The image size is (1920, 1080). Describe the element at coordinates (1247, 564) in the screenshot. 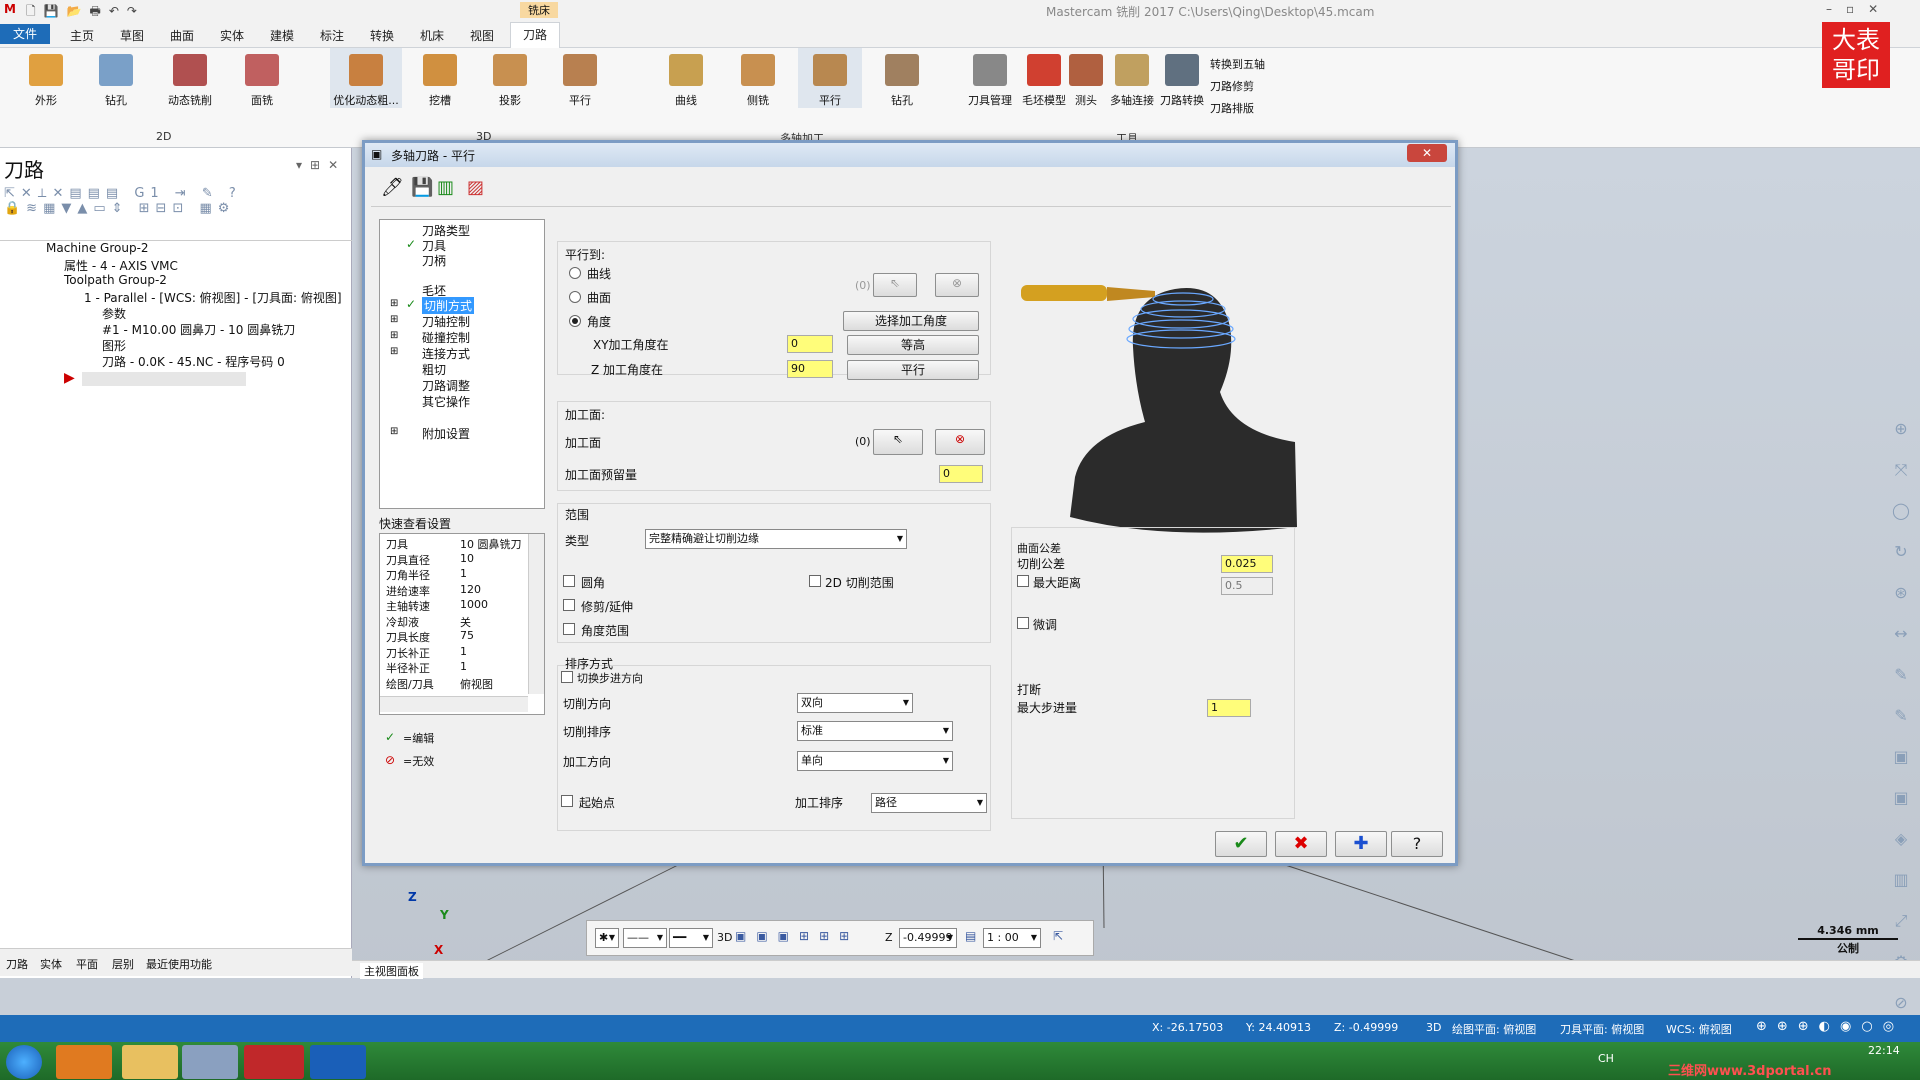

I see `cut-tolerance-input: 0.025` at that location.